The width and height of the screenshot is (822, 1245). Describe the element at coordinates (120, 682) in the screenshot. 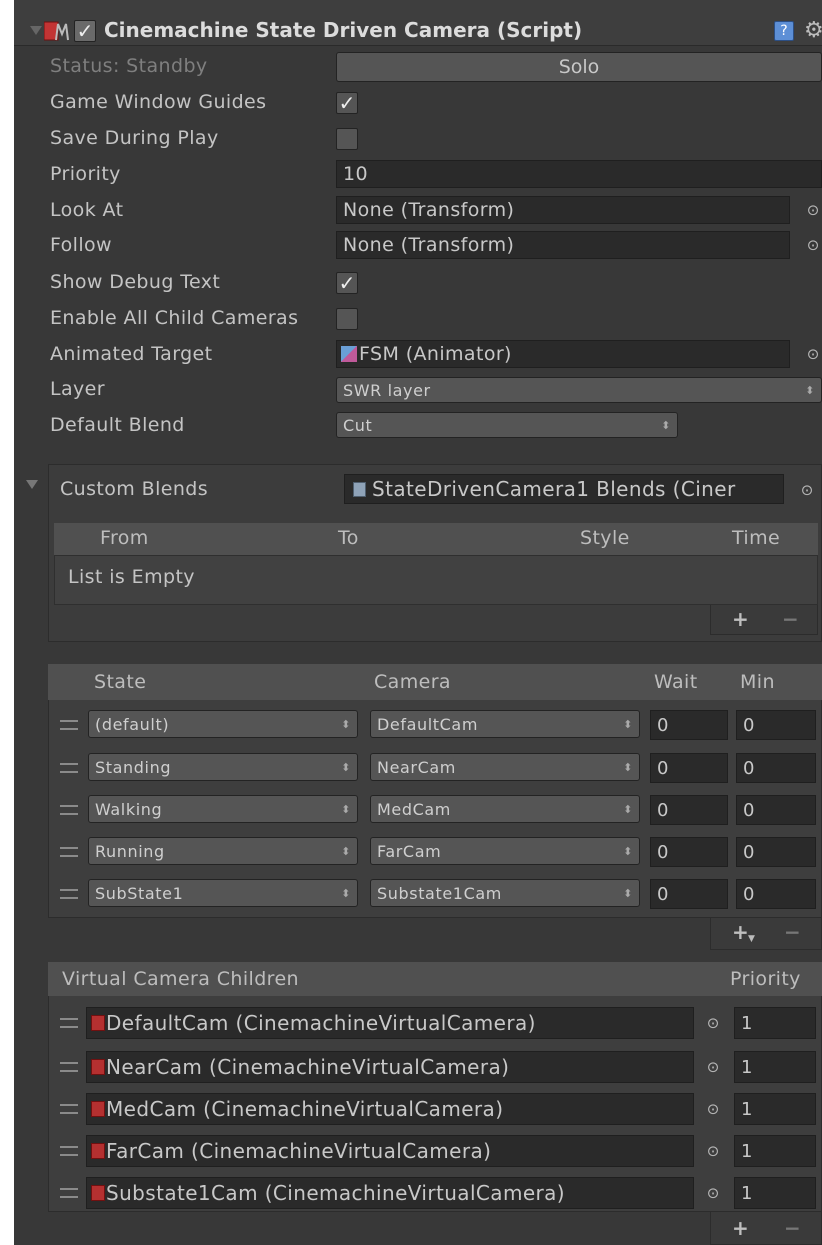

I see `col-state: State` at that location.